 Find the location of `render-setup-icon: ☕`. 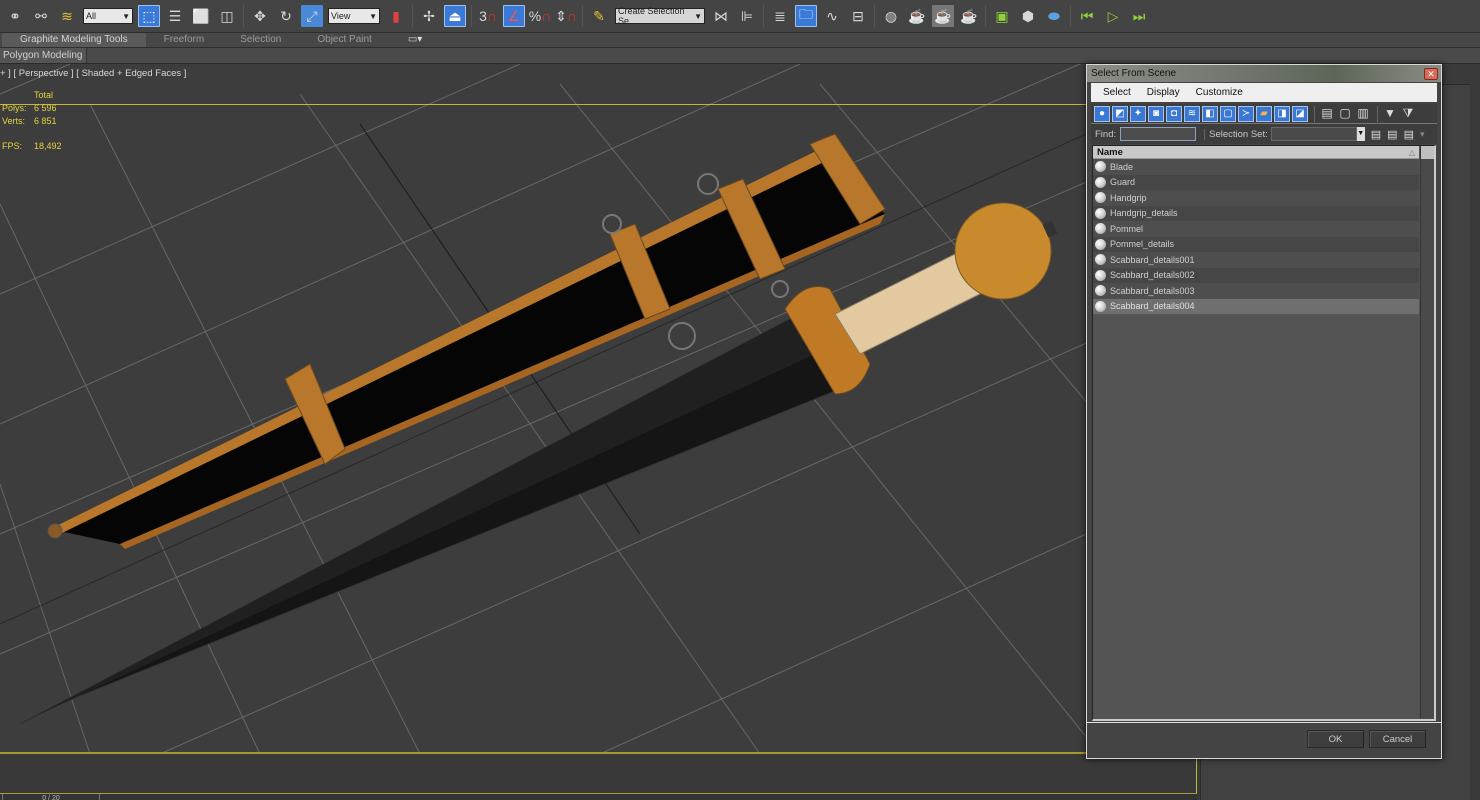

render-setup-icon: ☕ is located at coordinates (917, 16).